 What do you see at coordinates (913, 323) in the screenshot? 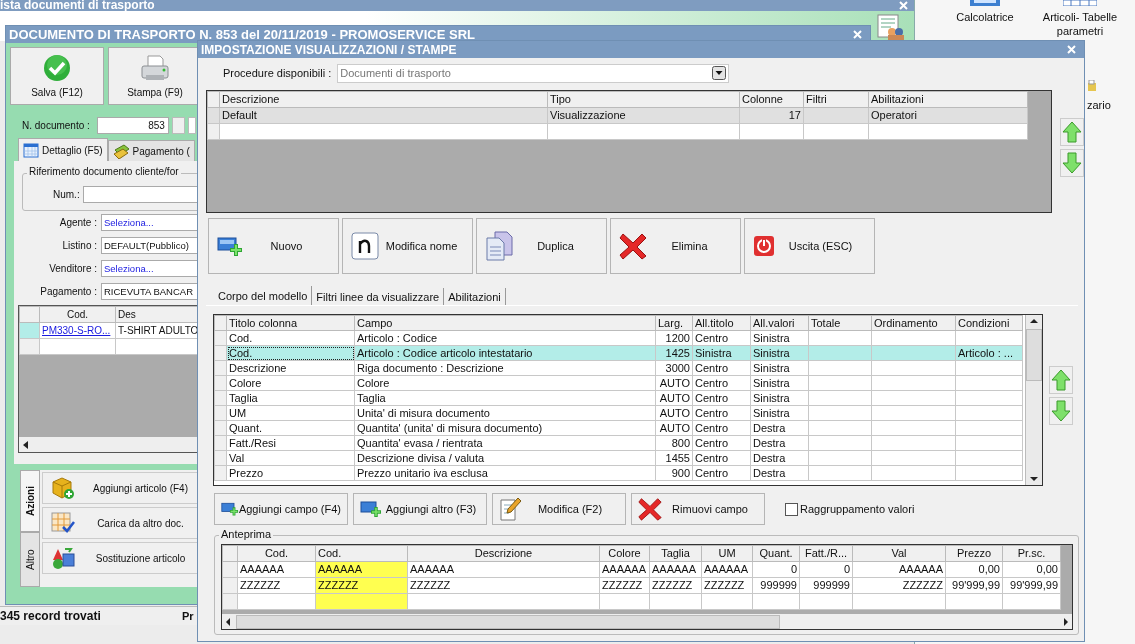
I see `column-header: Ordinamento` at bounding box center [913, 323].